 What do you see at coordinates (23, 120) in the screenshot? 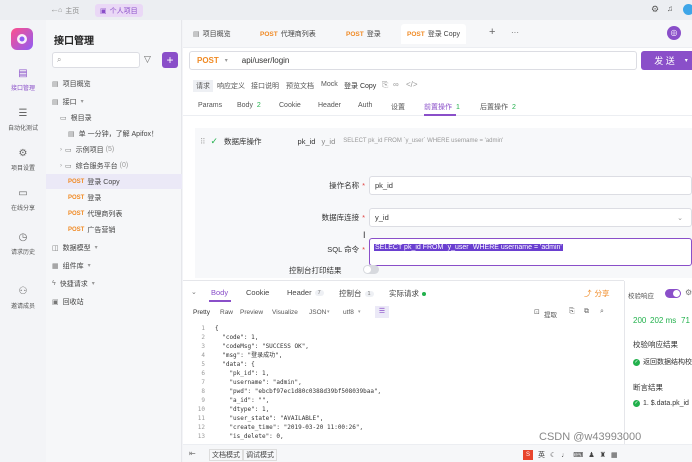
I see `nav-automation-test: ☰ 自动化测试` at bounding box center [23, 120].